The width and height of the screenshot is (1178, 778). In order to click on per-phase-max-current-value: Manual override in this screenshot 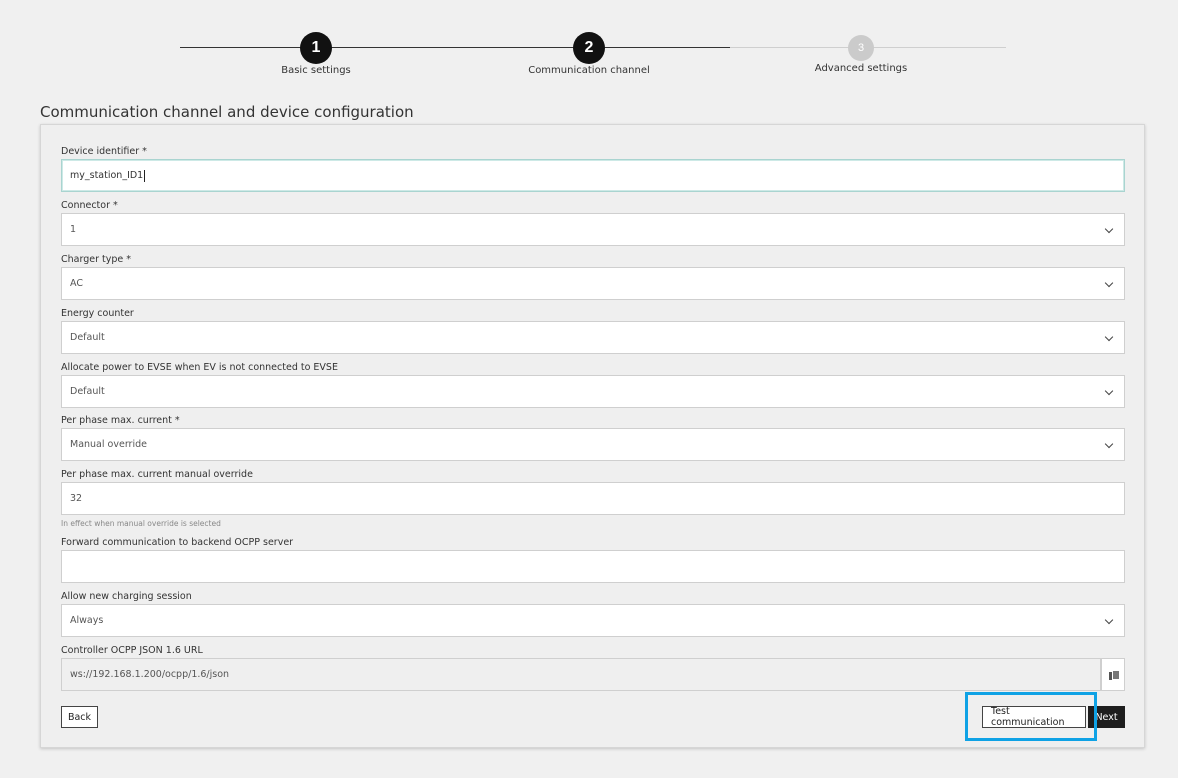, I will do `click(108, 444)`.